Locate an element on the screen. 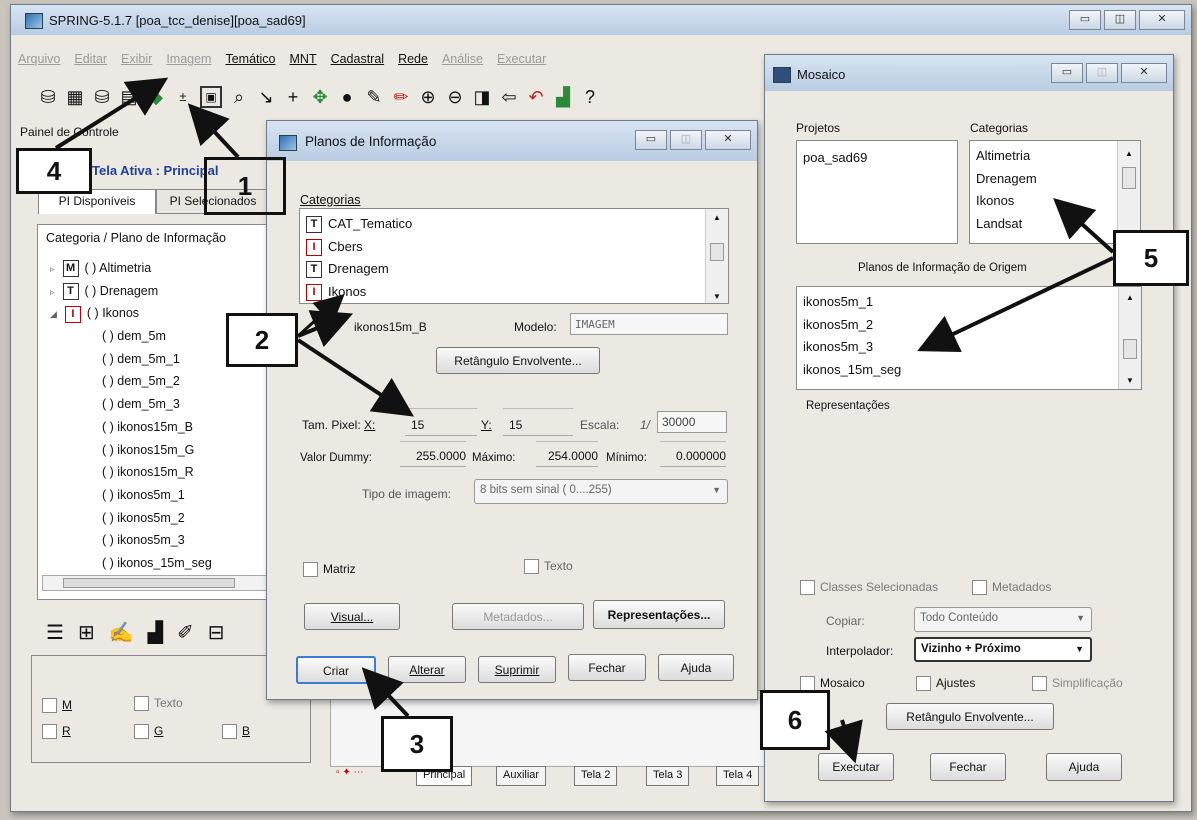  categoria-item: Altimetria is located at coordinates (1006, 156).